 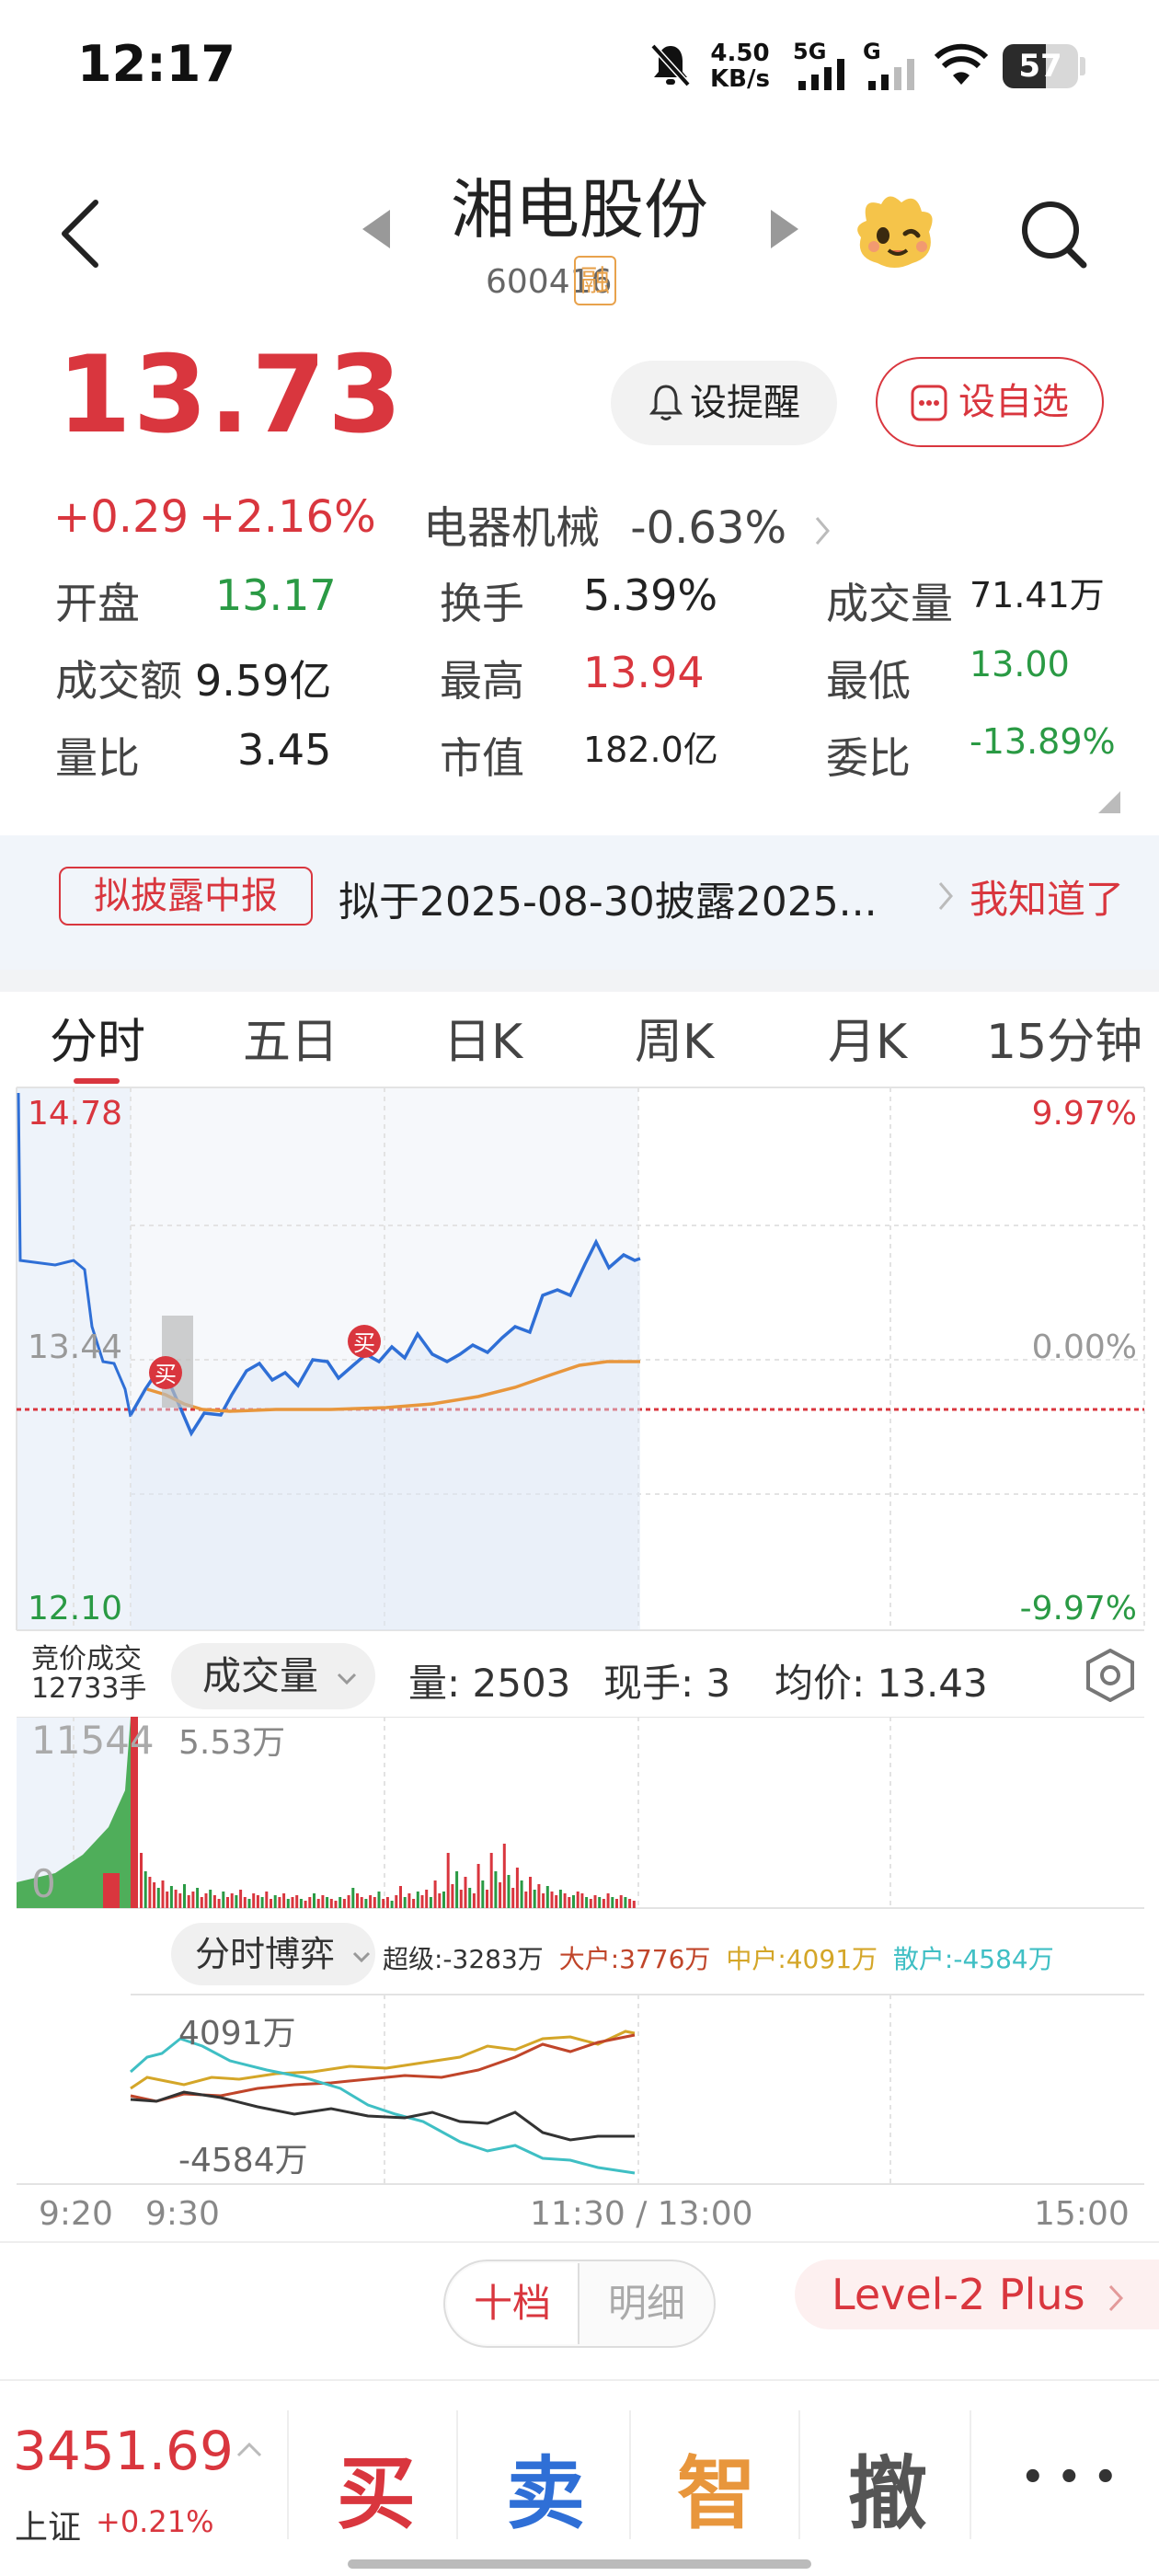 I want to click on tab-3: 日K, so click(x=482, y=1037).